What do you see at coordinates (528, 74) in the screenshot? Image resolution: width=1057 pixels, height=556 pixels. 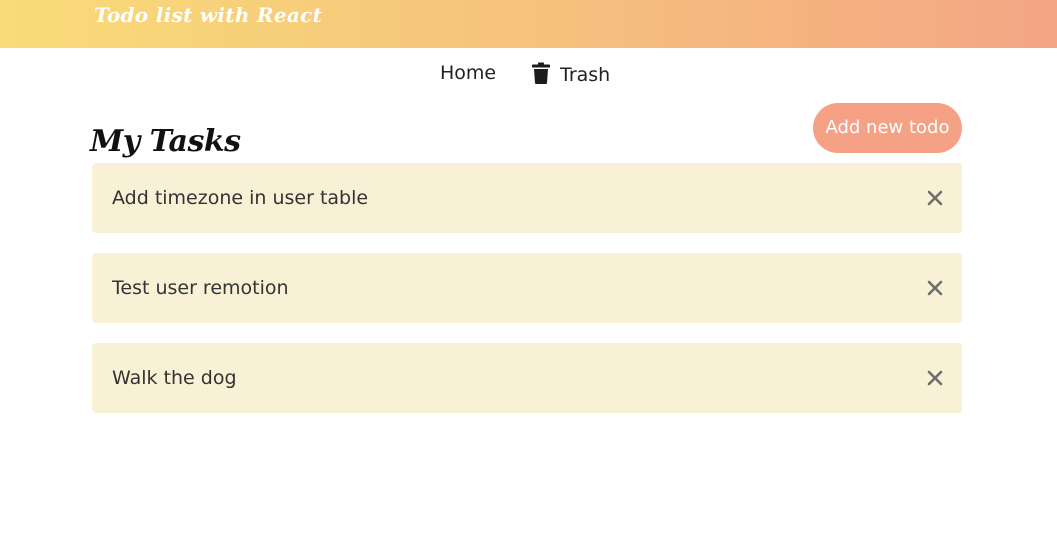 I see `main-nav: Home Trash` at bounding box center [528, 74].